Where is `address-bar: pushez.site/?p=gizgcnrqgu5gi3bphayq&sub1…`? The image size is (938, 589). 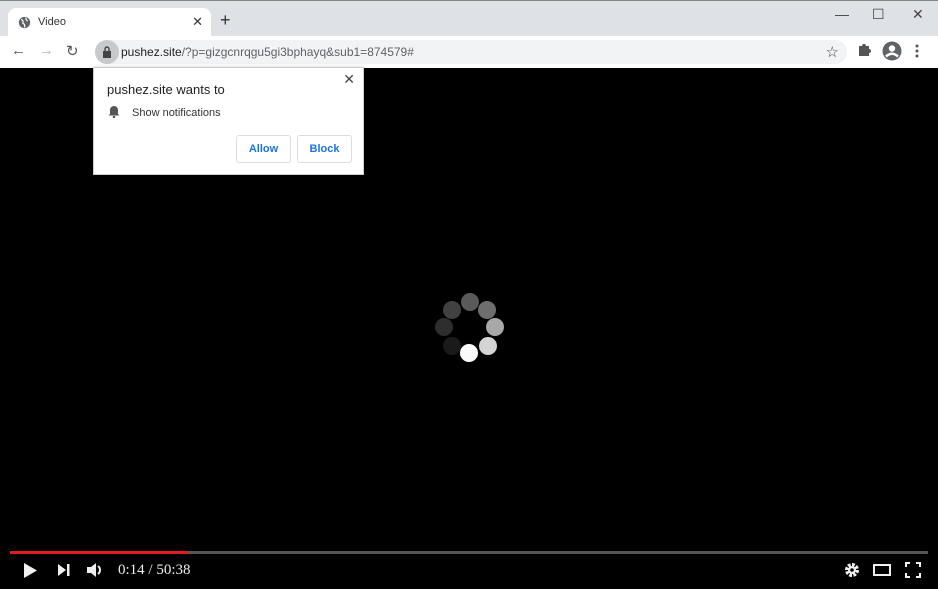 address-bar: pushez.site/?p=gizgcnrqgu5gi3bphayq&sub1… is located at coordinates (471, 52).